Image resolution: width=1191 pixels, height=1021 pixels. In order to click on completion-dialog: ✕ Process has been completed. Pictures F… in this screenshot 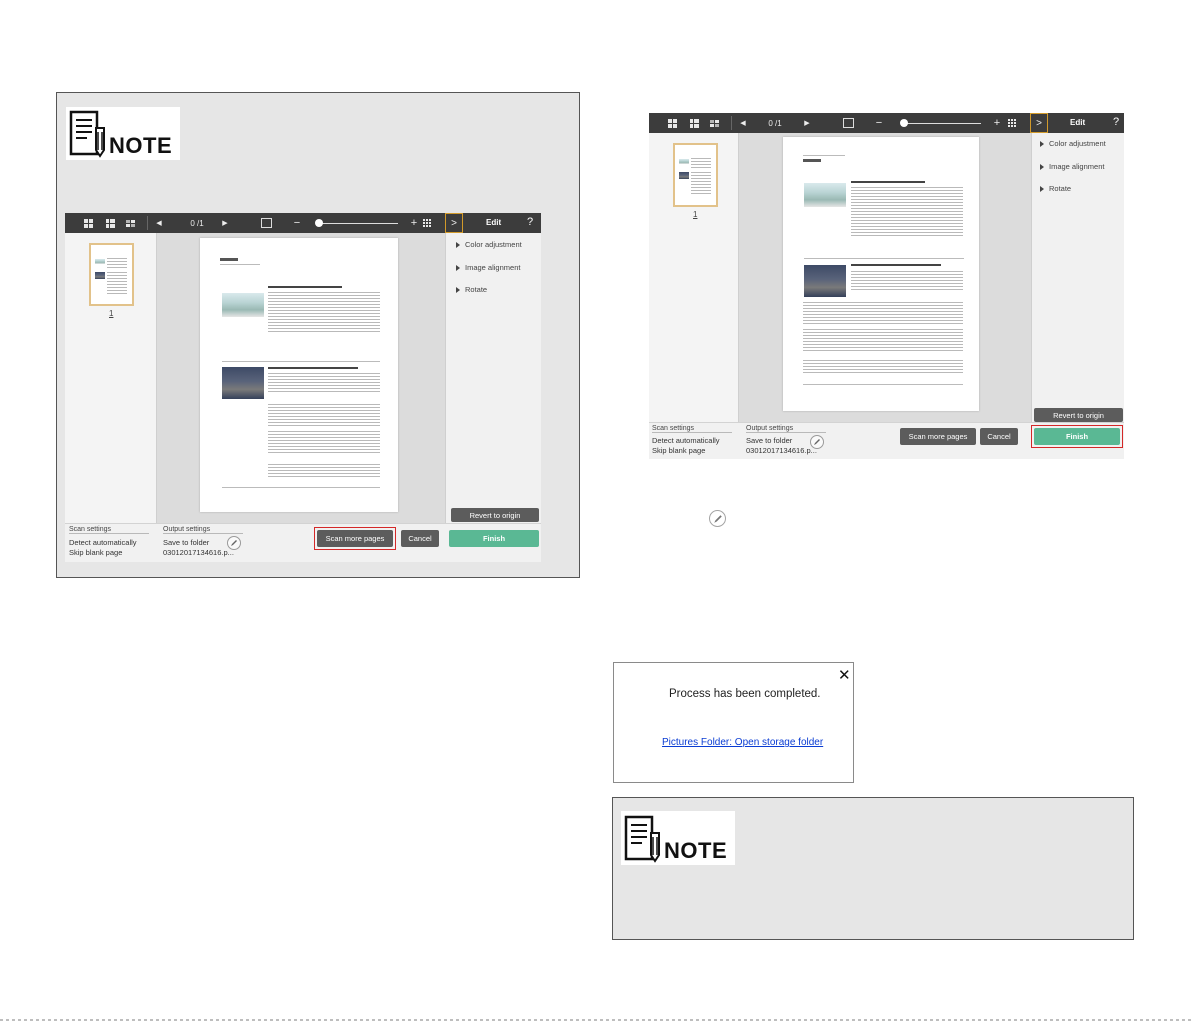, I will do `click(733, 722)`.